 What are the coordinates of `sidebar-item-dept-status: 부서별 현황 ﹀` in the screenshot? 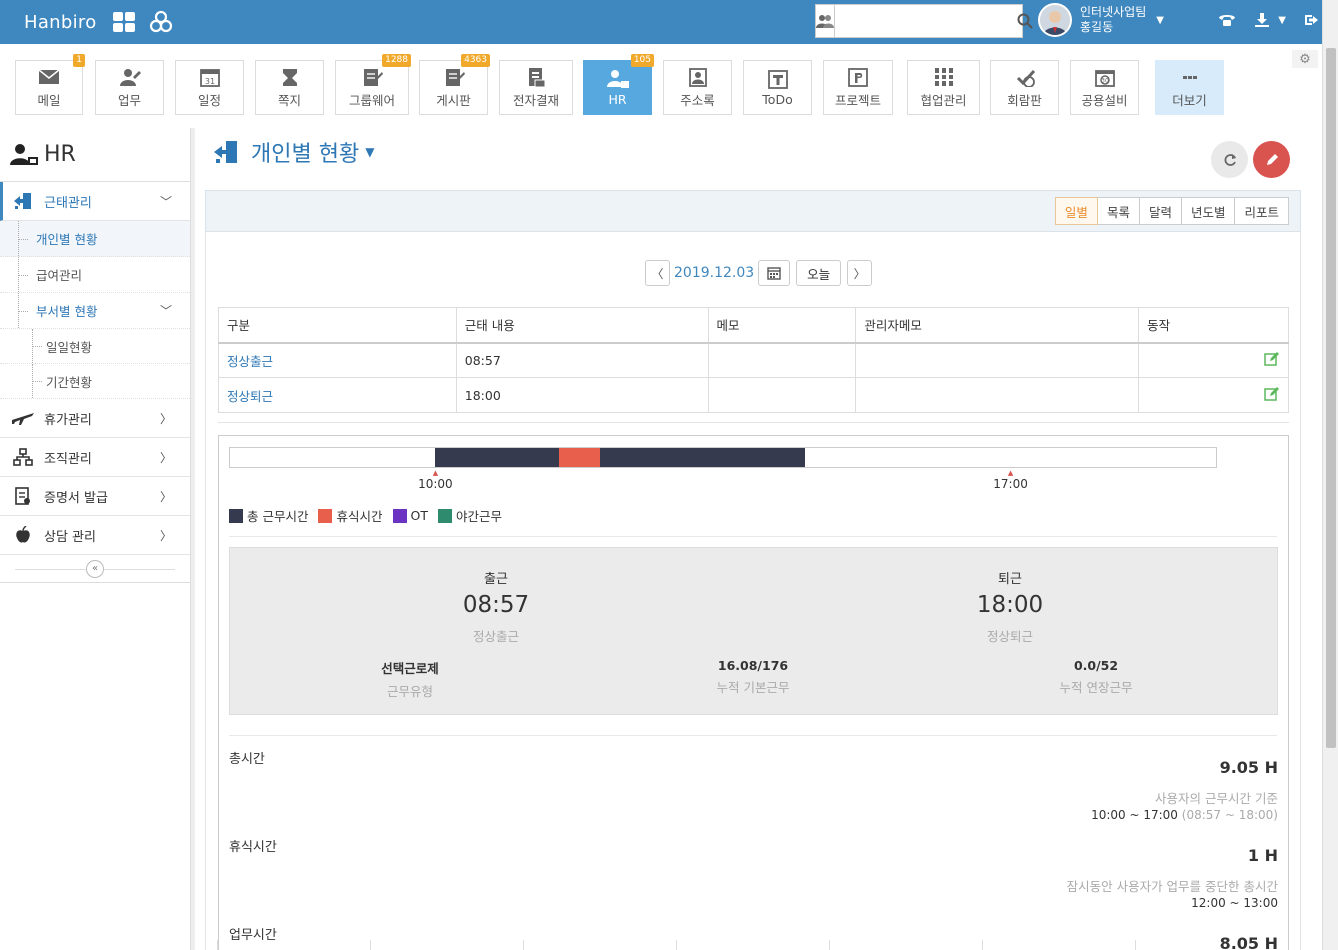 It's located at (95, 311).